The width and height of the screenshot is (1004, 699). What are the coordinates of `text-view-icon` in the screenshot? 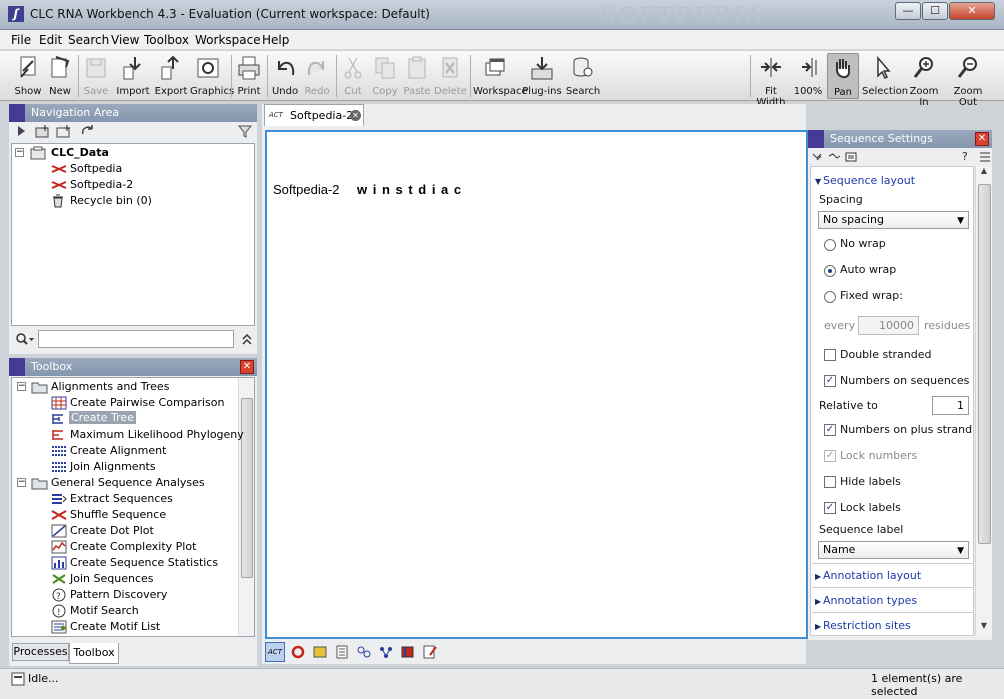 It's located at (342, 652).